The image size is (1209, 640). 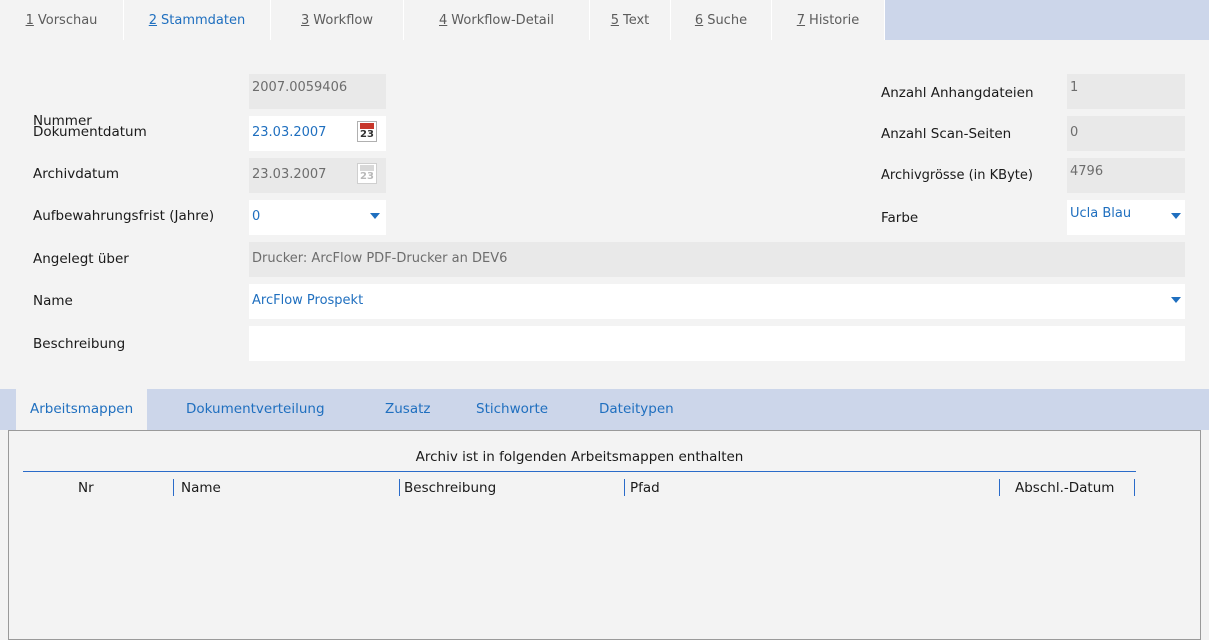 I want to click on tab-number: 2, so click(x=153, y=20).